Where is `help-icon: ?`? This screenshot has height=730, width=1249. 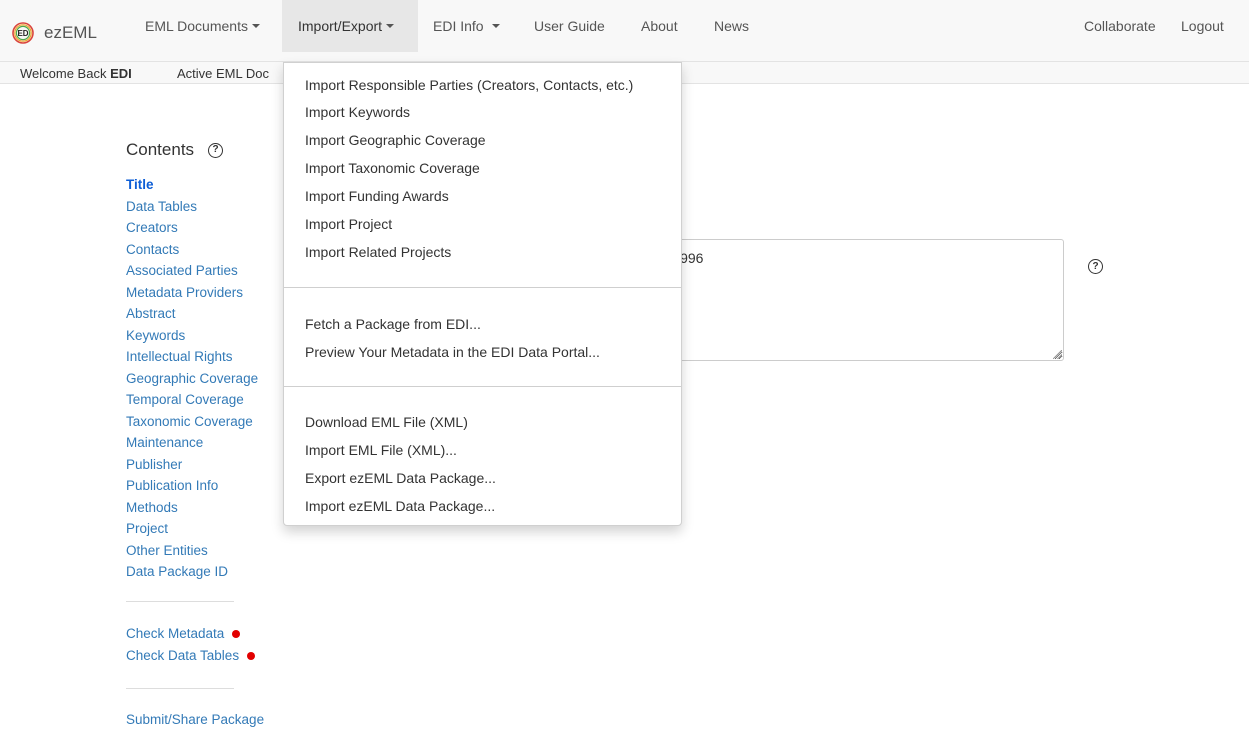
help-icon: ? is located at coordinates (216, 150).